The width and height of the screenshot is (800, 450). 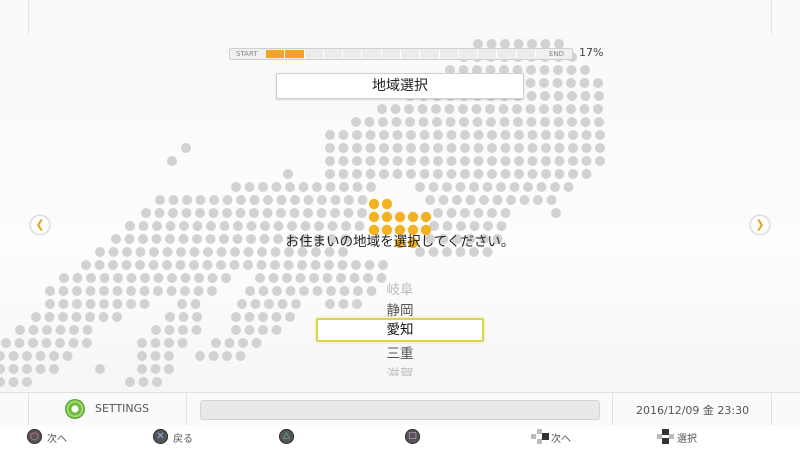 I want to click on picker-item-aichi-selected: 愛知, so click(x=400, y=330).